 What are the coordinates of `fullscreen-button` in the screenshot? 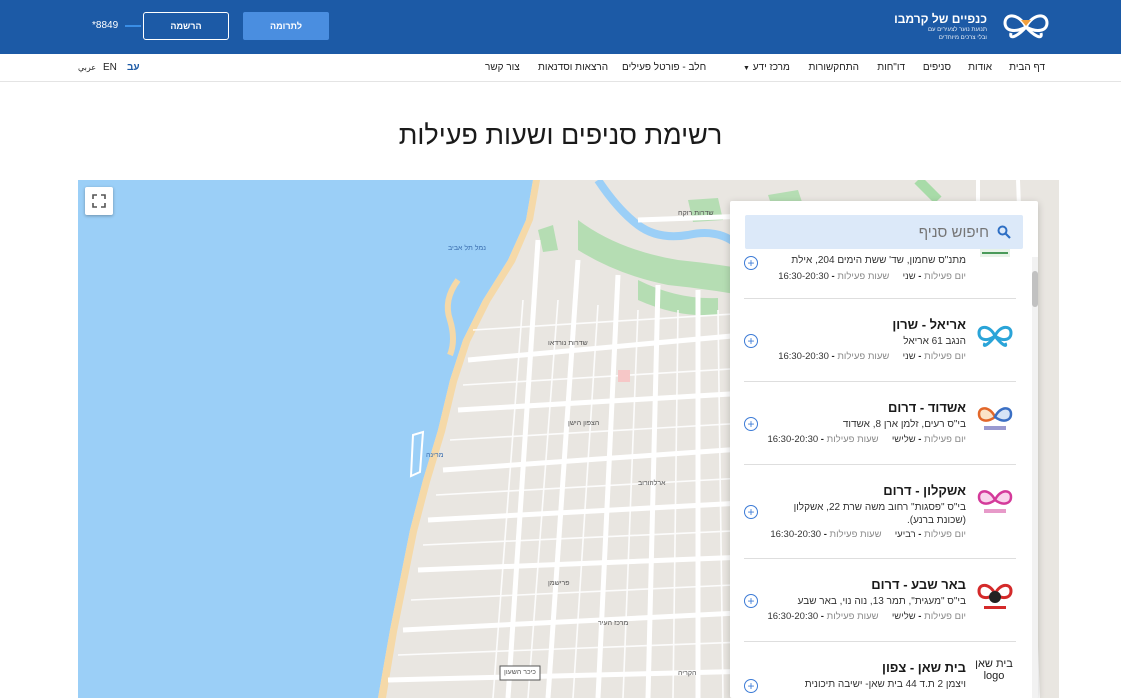 It's located at (99, 201).